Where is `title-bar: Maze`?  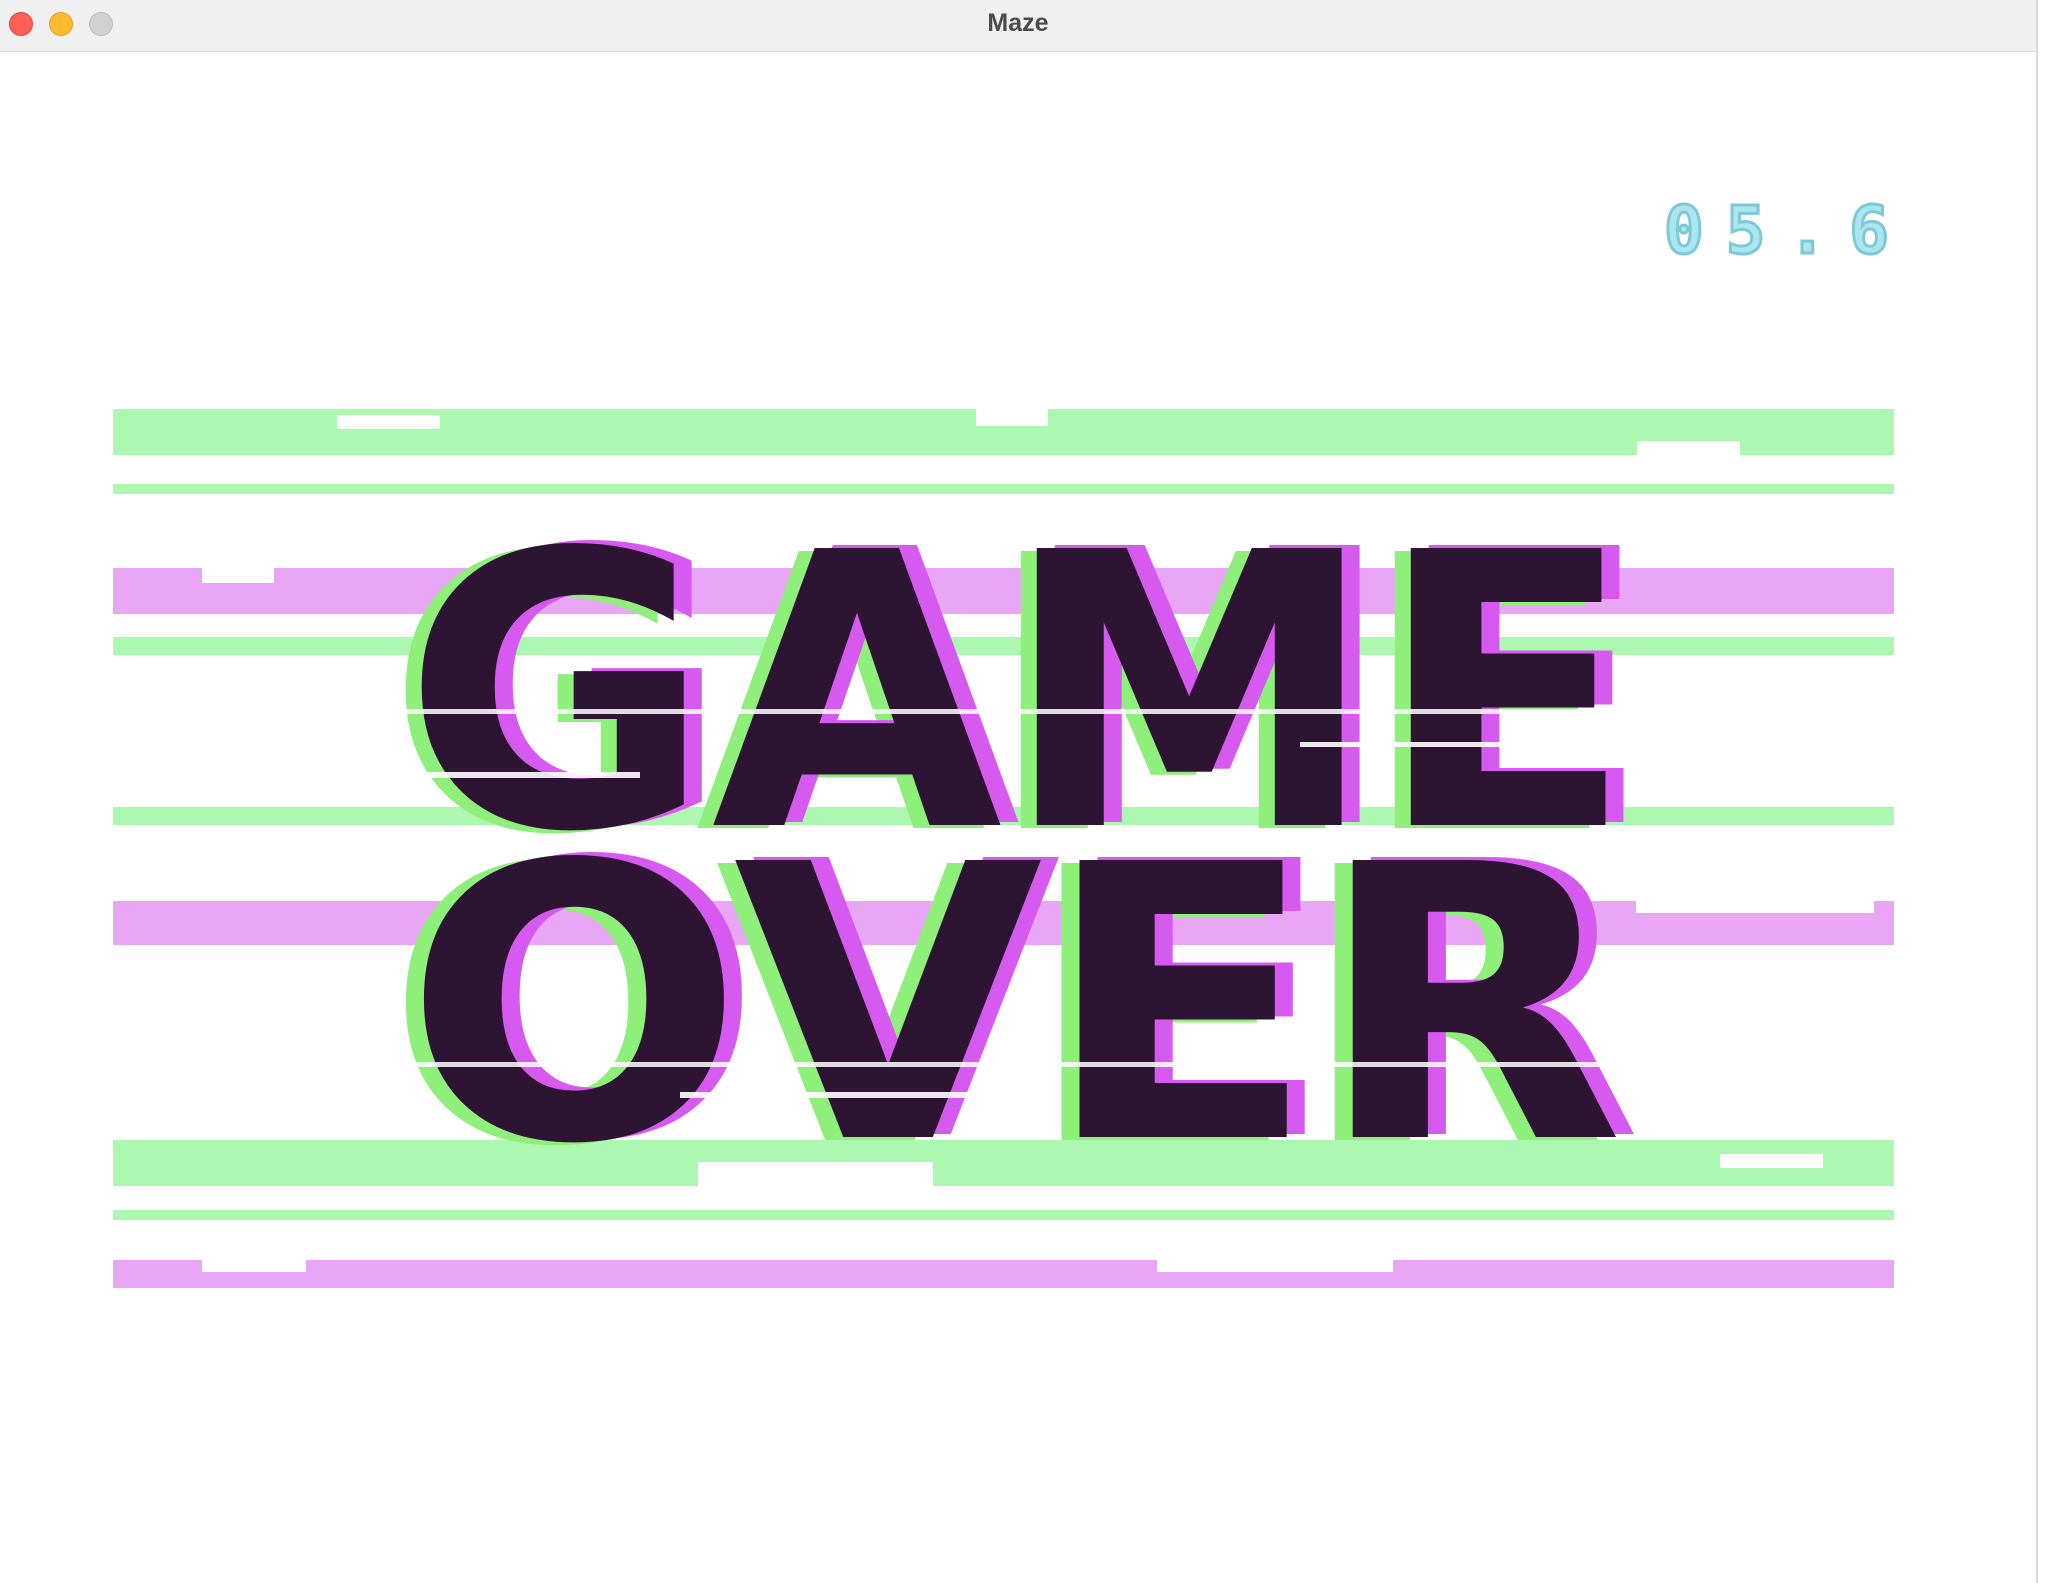 title-bar: Maze is located at coordinates (1018, 26).